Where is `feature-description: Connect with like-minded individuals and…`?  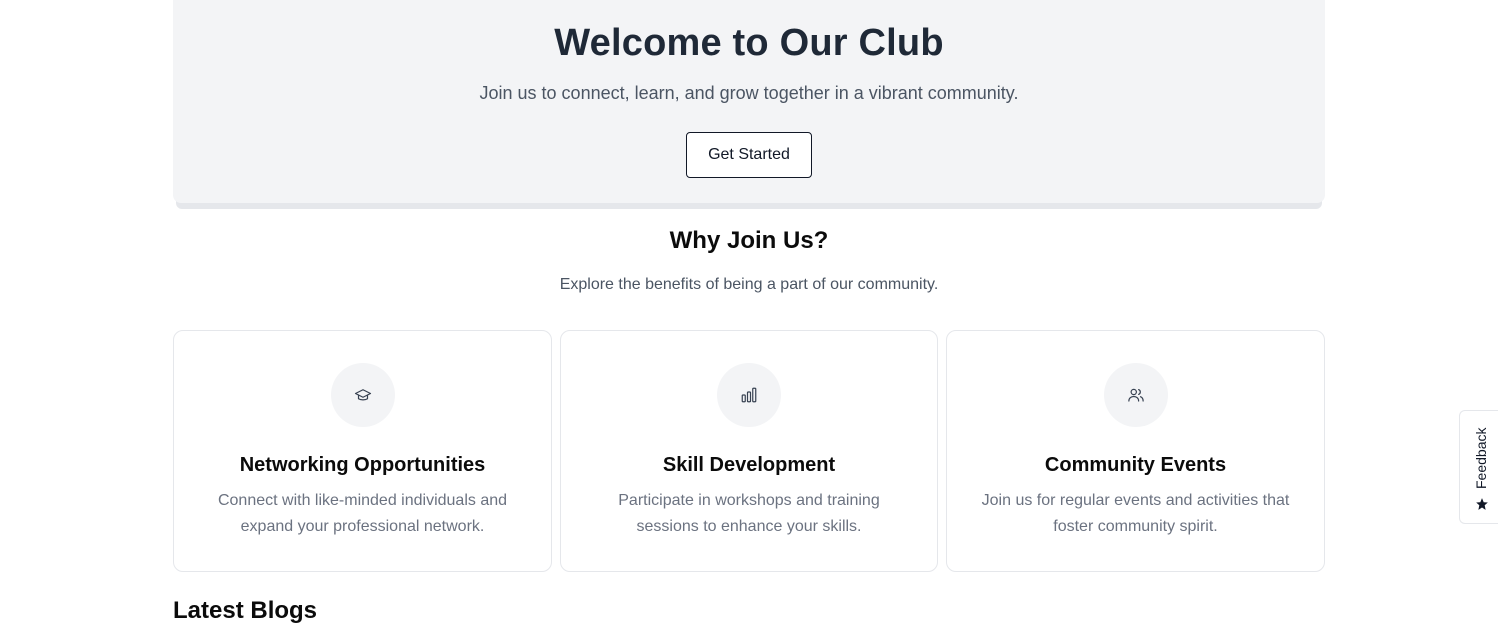 feature-description: Connect with like-minded individuals and… is located at coordinates (362, 513).